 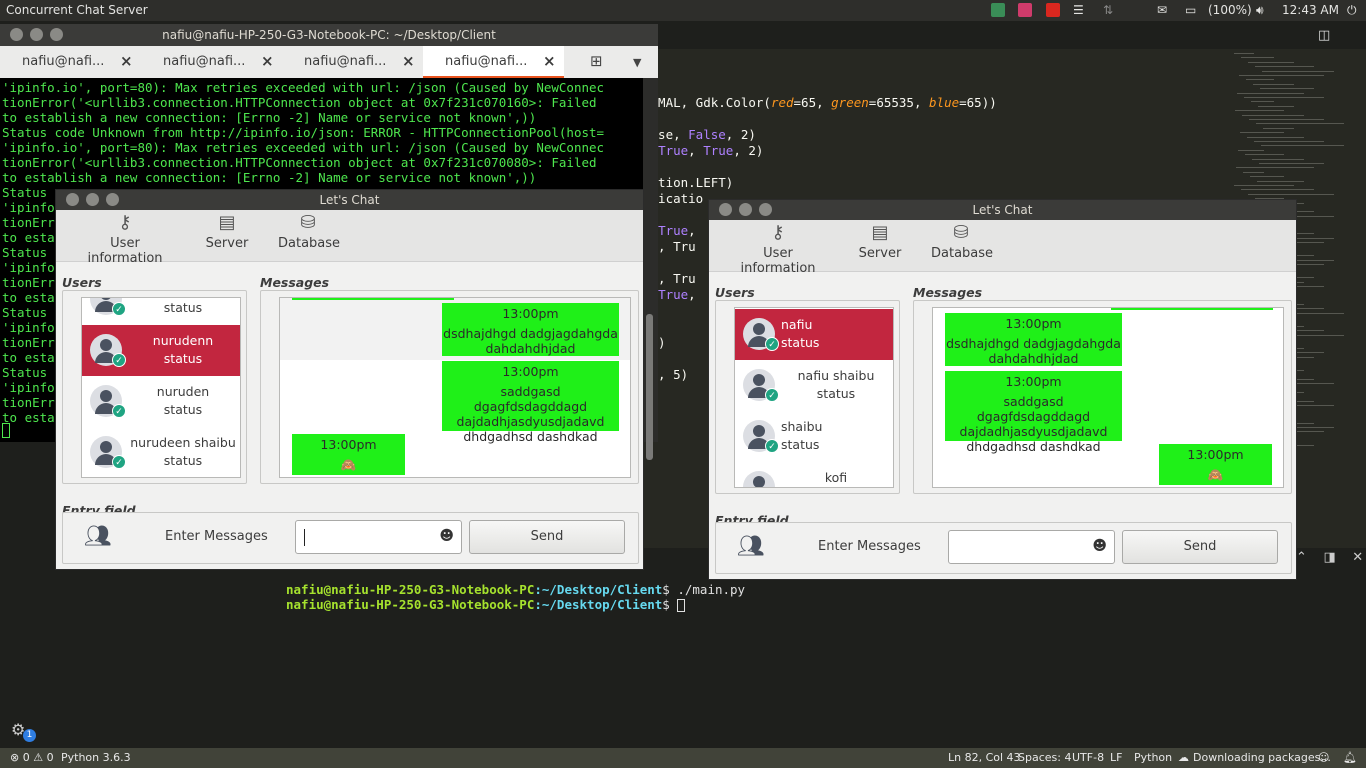 I want to click on list-item: ✓ nuruden status, so click(x=161, y=401).